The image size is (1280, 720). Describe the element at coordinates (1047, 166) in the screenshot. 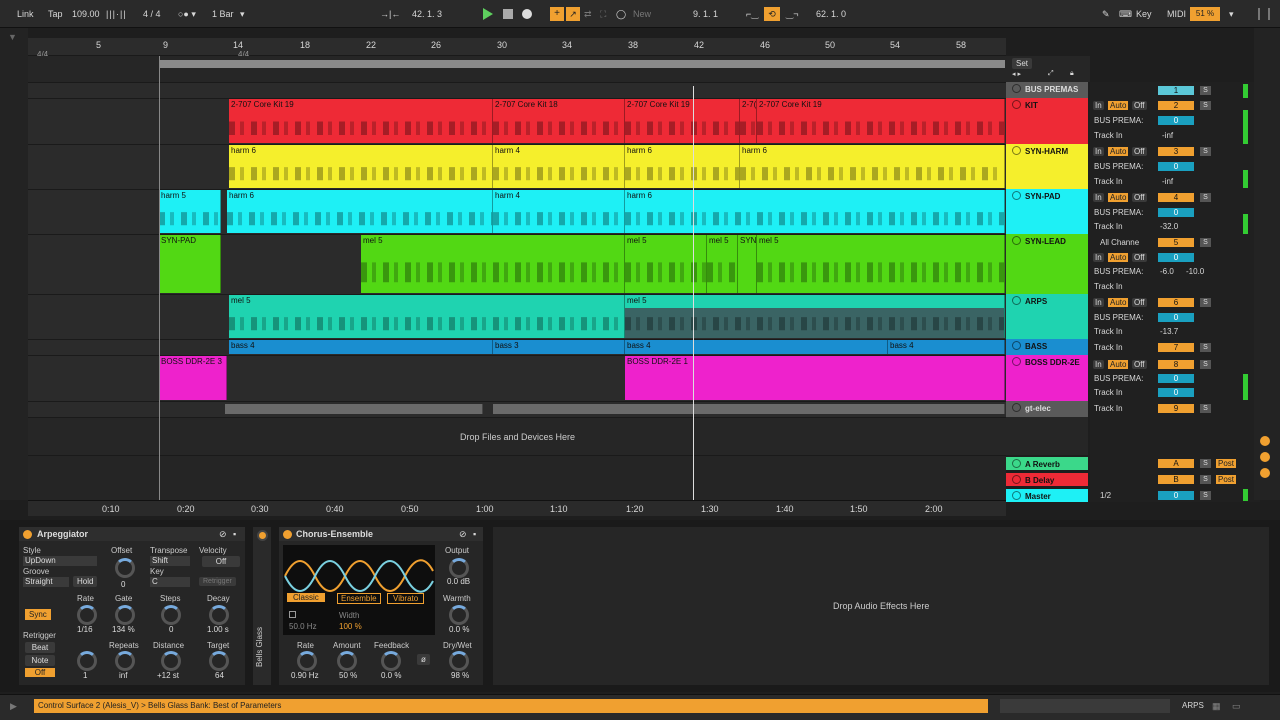

I see `track-header-harm: SYN-HARM` at that location.